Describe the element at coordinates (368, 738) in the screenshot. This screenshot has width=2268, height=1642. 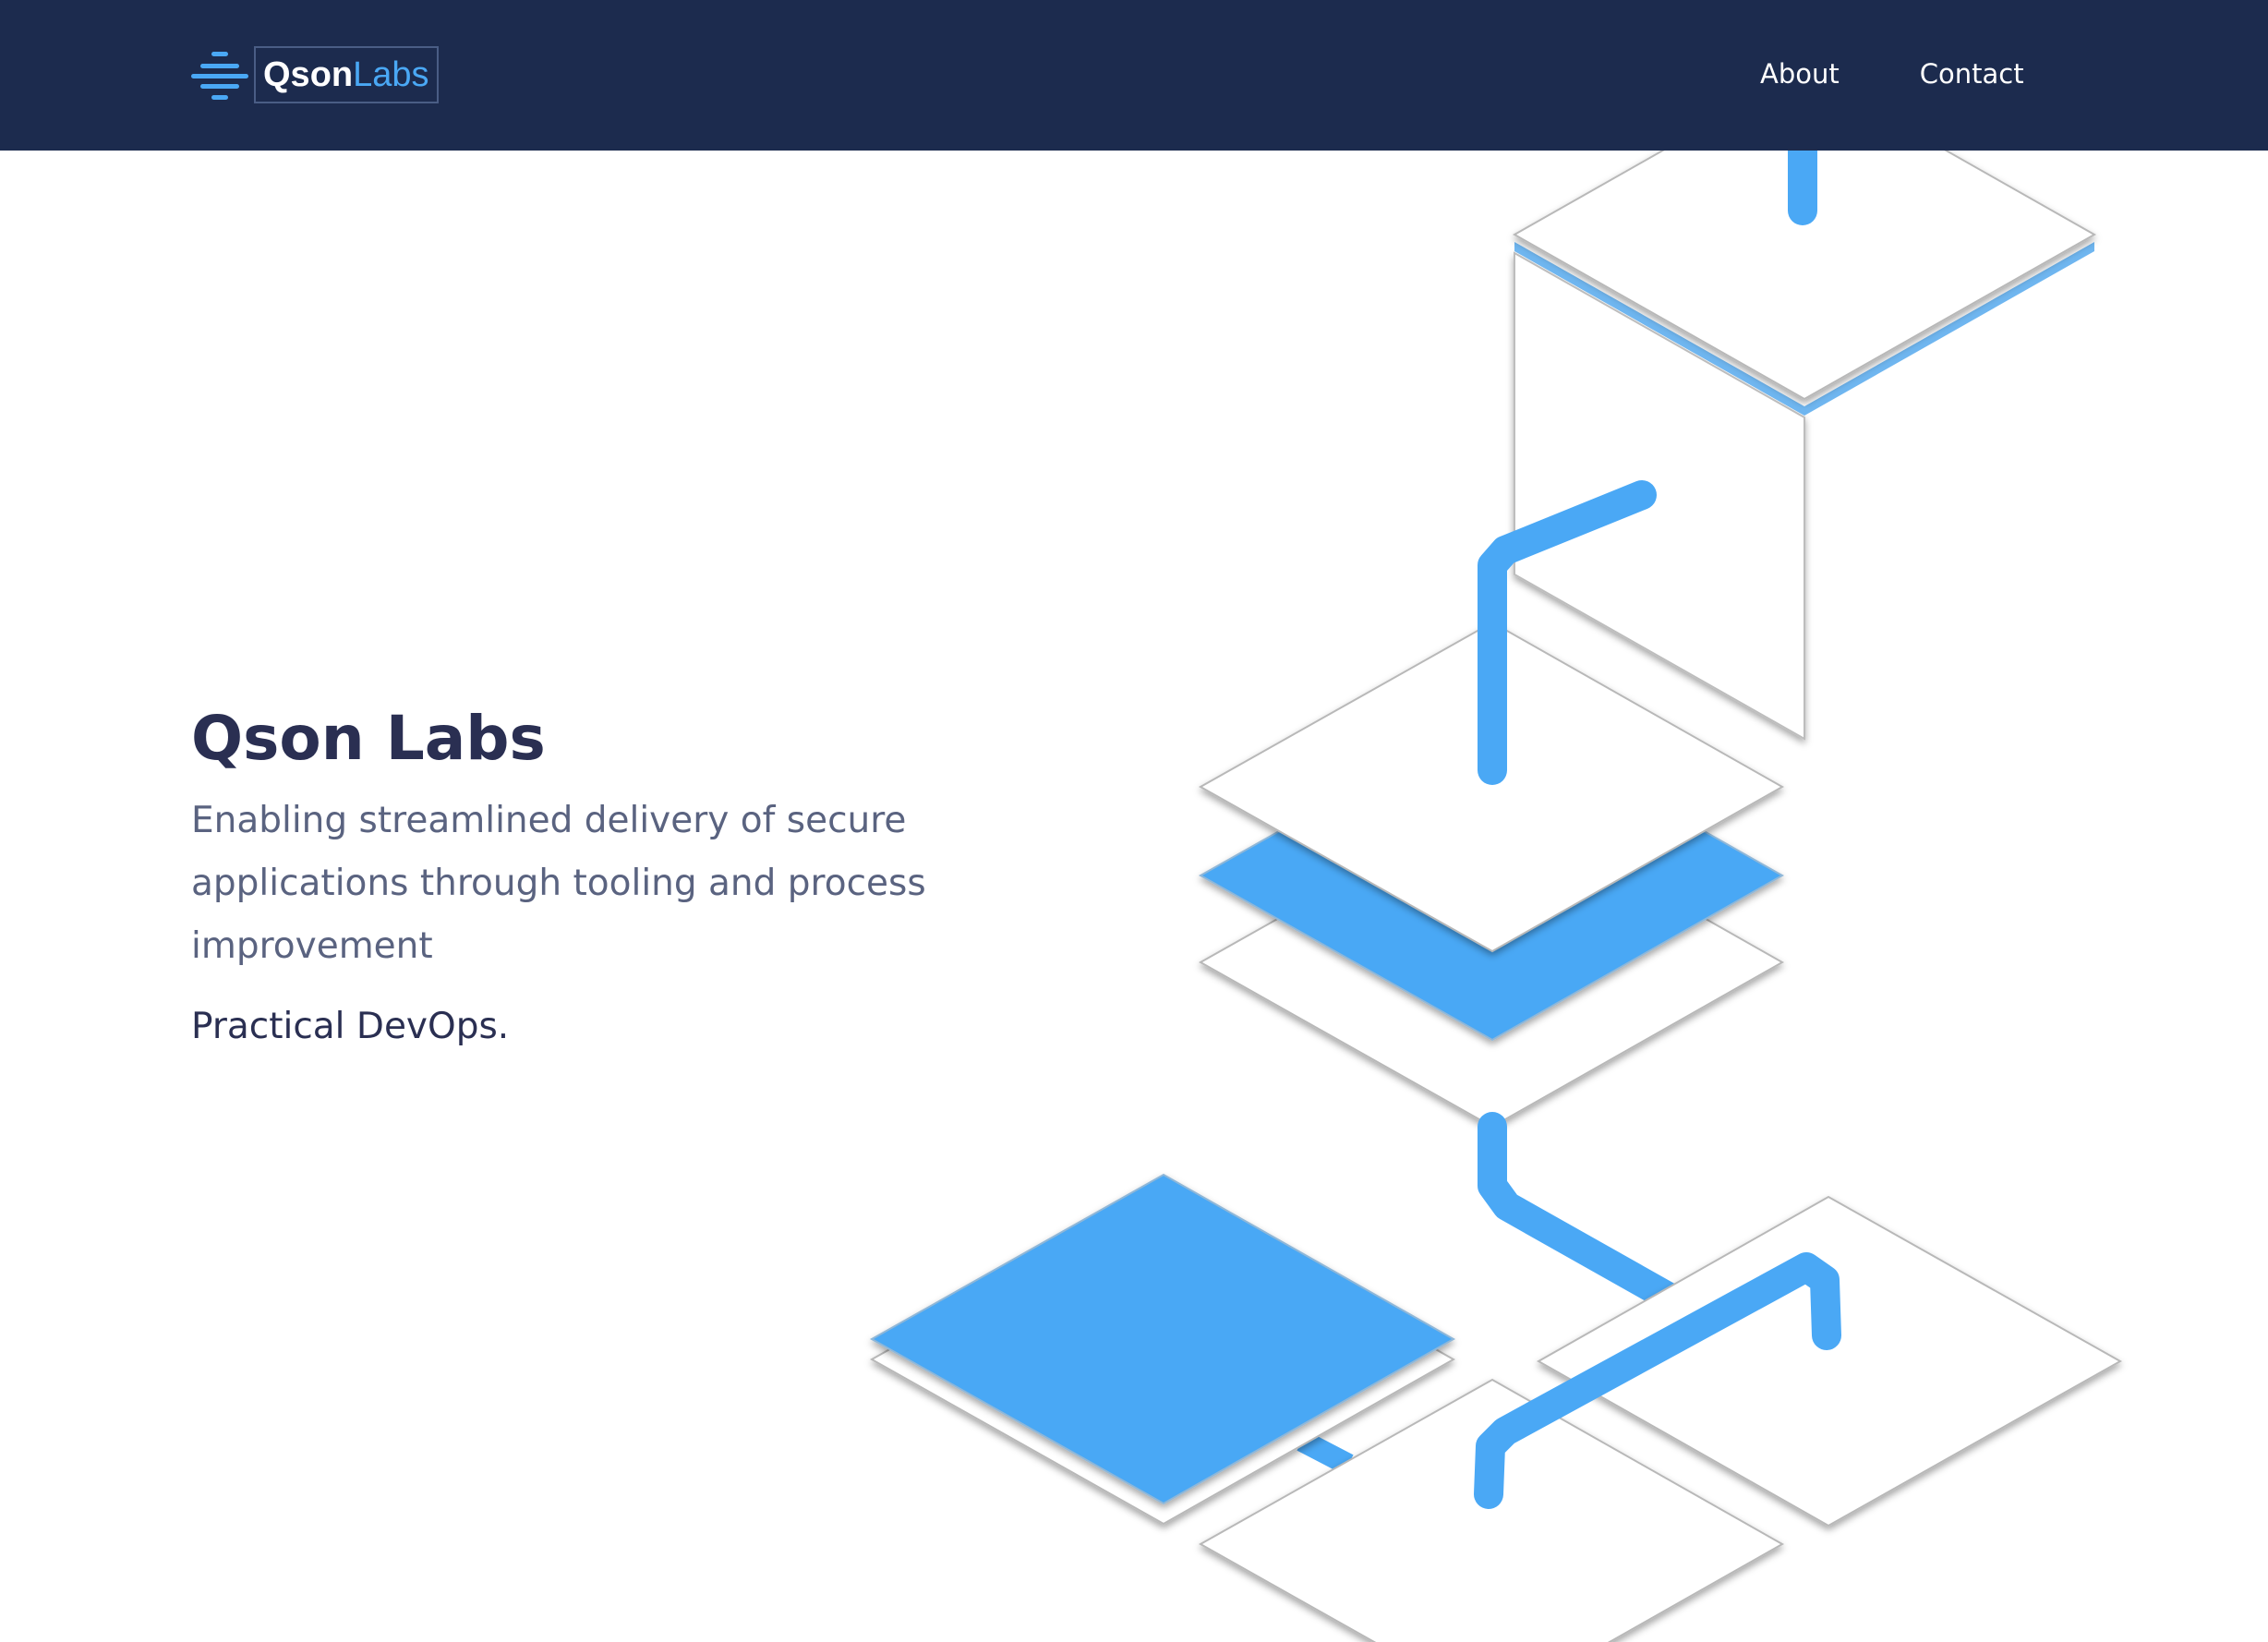
I see `hero-title: Qson Labs` at that location.